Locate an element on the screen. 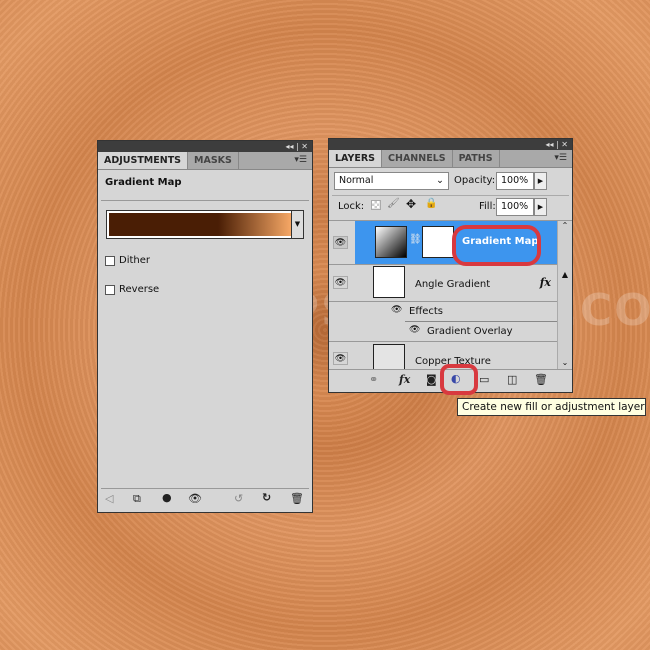  opacity-label: Opacity: is located at coordinates (475, 180).